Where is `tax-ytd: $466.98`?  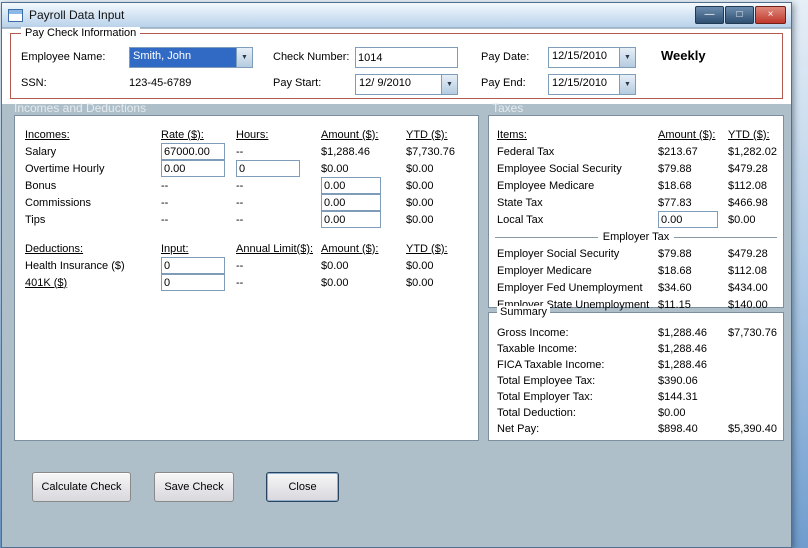 tax-ytd: $466.98 is located at coordinates (748, 202).